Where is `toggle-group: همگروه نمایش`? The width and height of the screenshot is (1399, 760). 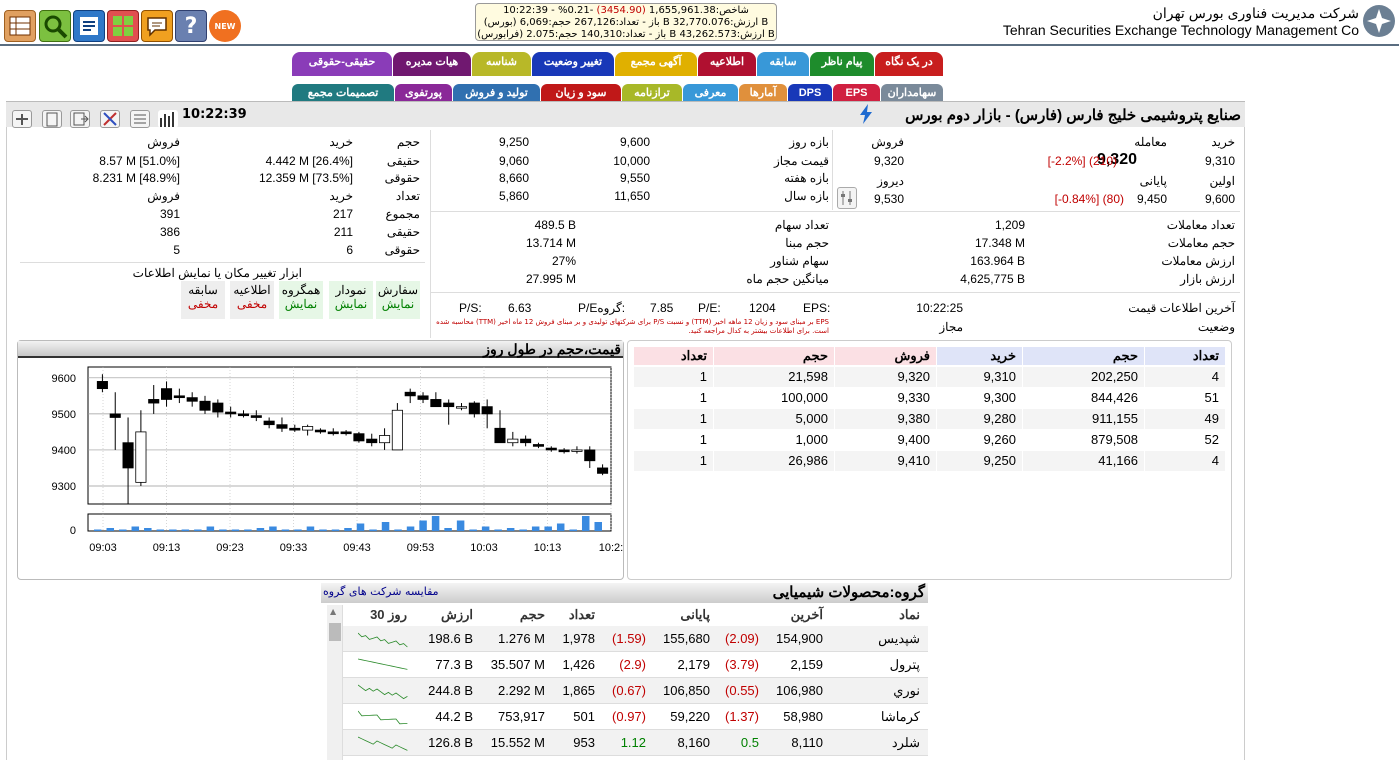
toggle-group: همگروه نمایش is located at coordinates (301, 300).